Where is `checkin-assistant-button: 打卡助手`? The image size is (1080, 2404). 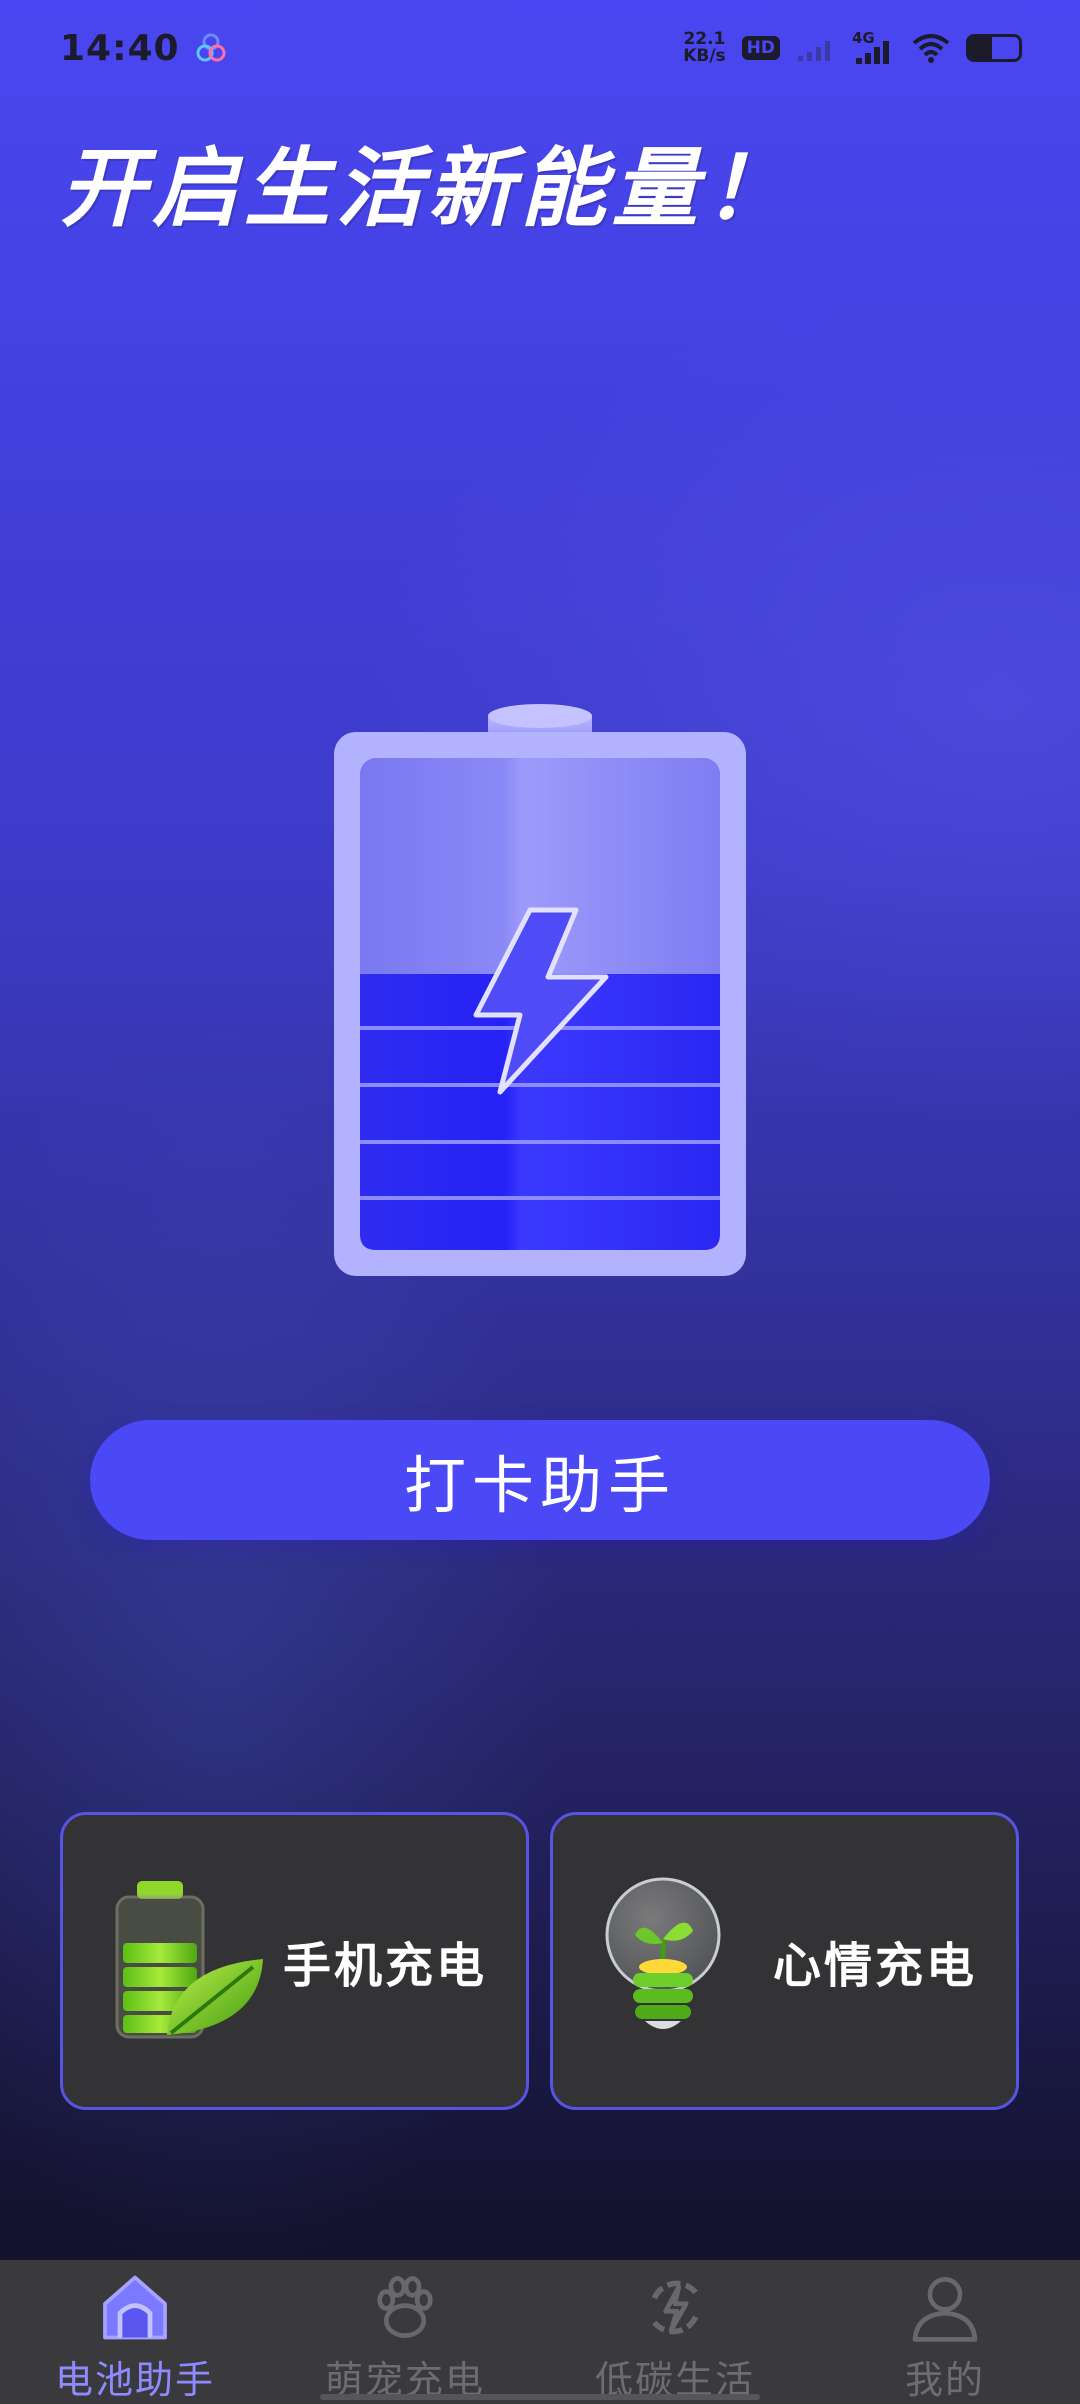 checkin-assistant-button: 打卡助手 is located at coordinates (540, 1480).